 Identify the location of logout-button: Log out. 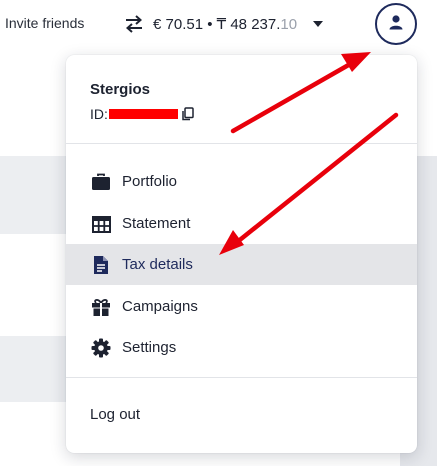
(115, 414).